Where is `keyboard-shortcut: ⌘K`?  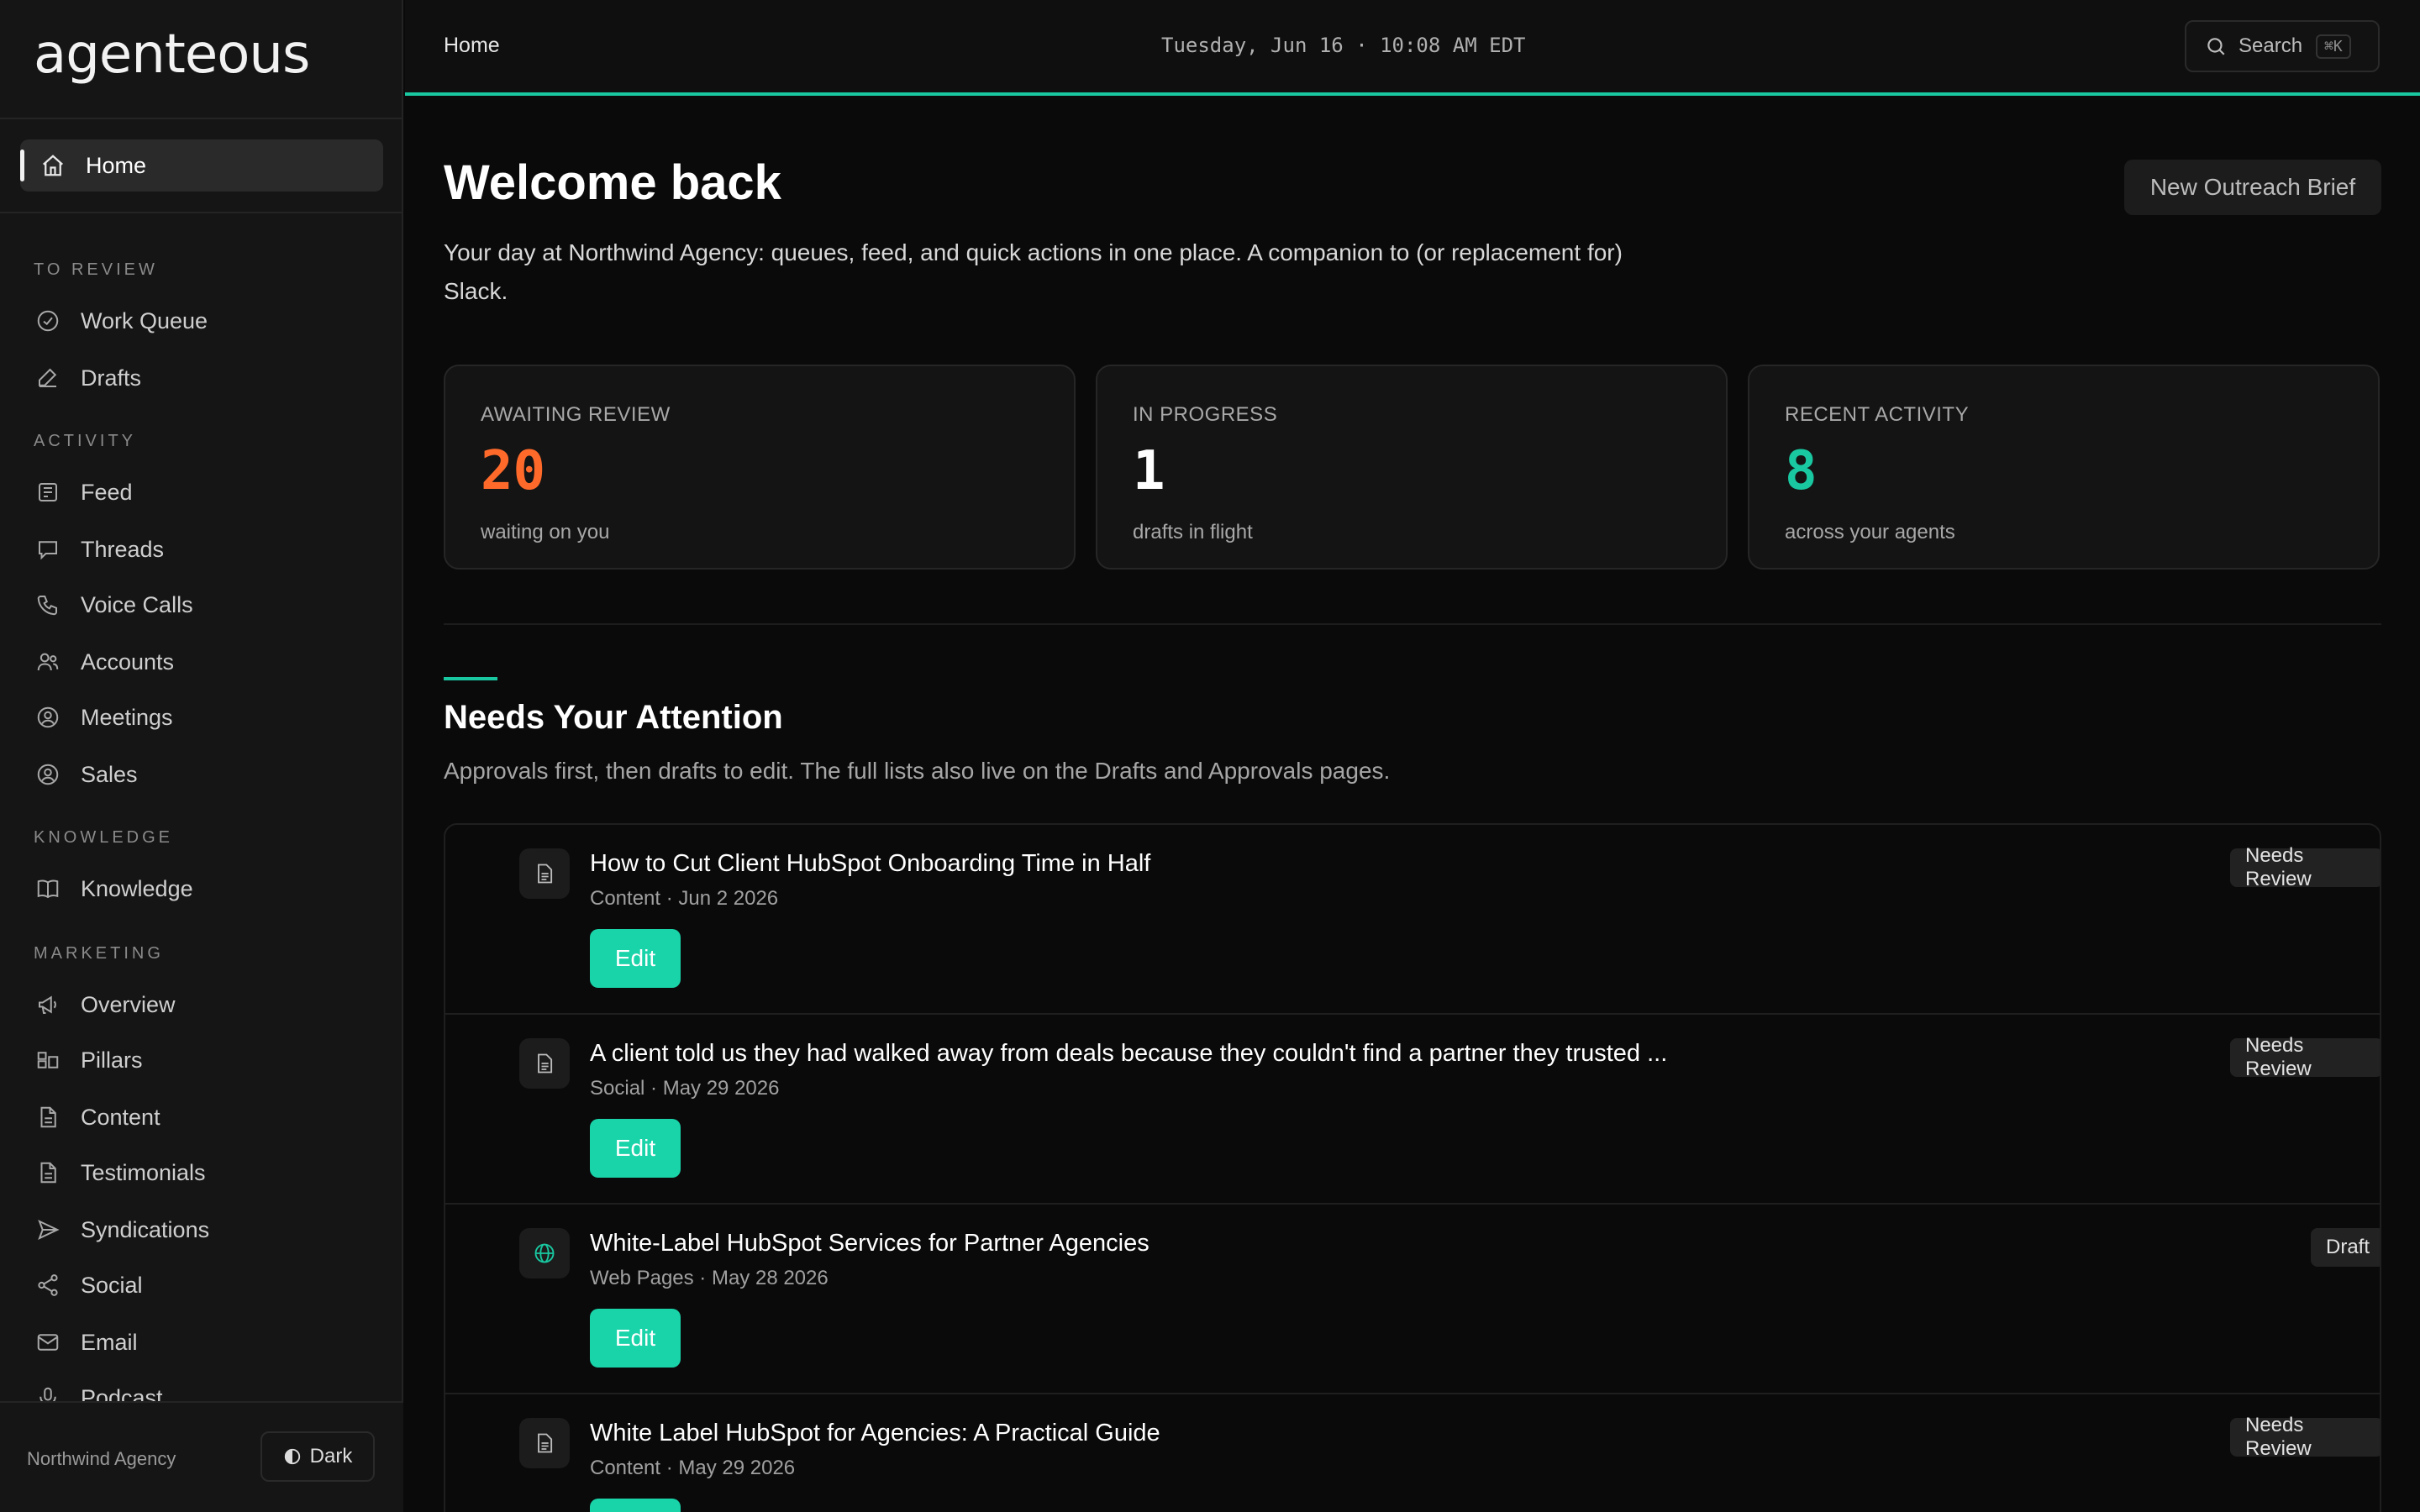
keyboard-shortcut: ⌘K is located at coordinates (2333, 46).